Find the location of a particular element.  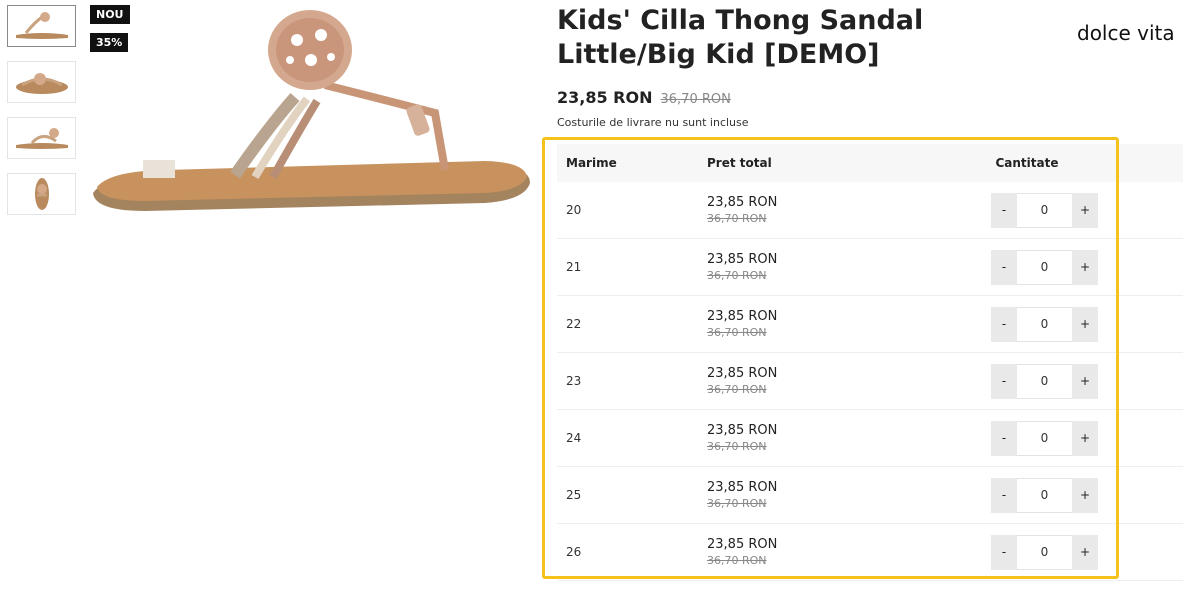

table-row: 23 23,85 RON 36,70 RON - + is located at coordinates (870, 381).